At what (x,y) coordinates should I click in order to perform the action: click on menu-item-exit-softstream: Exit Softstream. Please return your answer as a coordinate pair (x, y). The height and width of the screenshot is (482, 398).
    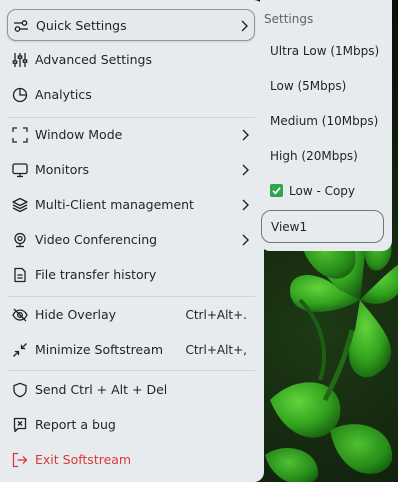
    Looking at the image, I should click on (131, 460).